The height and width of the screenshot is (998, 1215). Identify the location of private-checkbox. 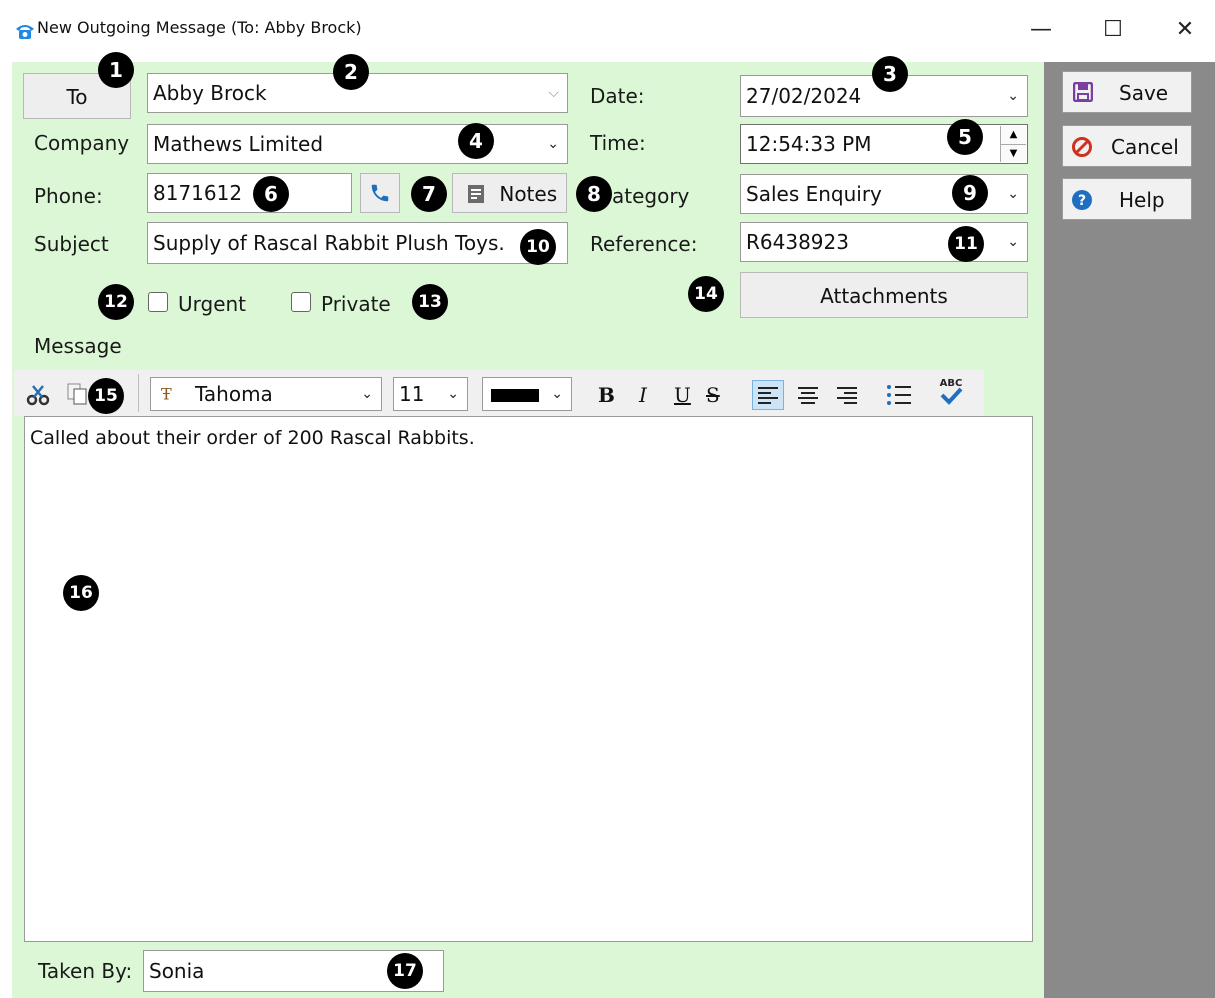
(301, 302).